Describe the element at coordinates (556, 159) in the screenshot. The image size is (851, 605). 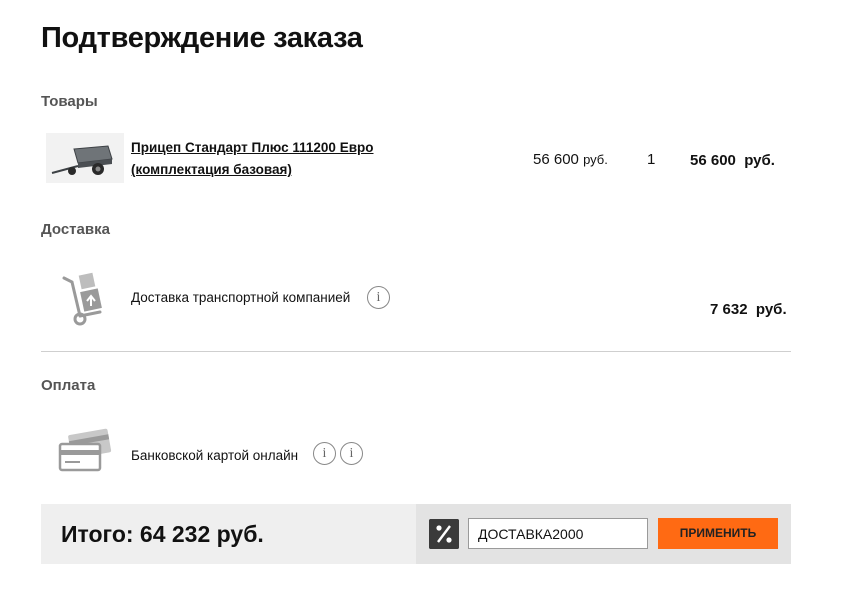
I see `product-price-value: 56 600` at that location.